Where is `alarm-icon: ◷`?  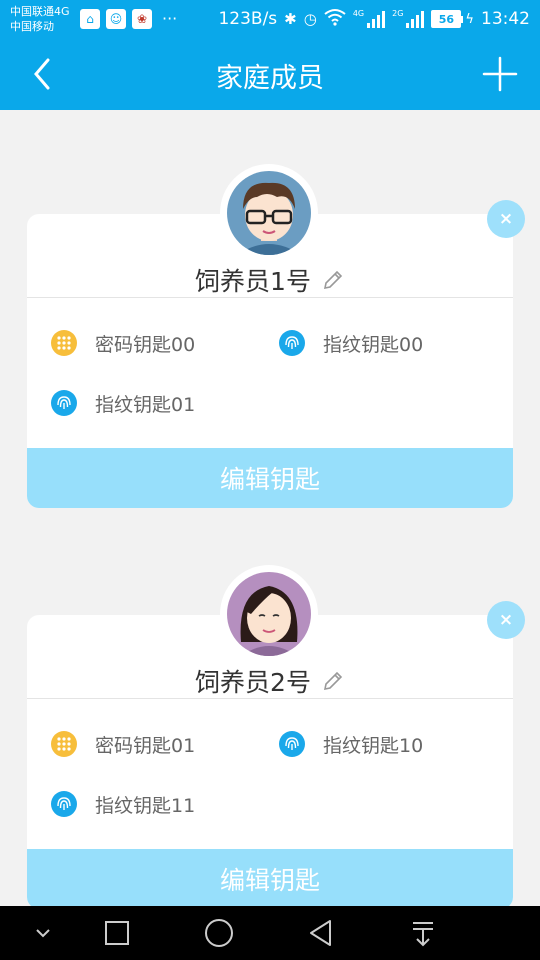
alarm-icon: ◷ is located at coordinates (310, 19).